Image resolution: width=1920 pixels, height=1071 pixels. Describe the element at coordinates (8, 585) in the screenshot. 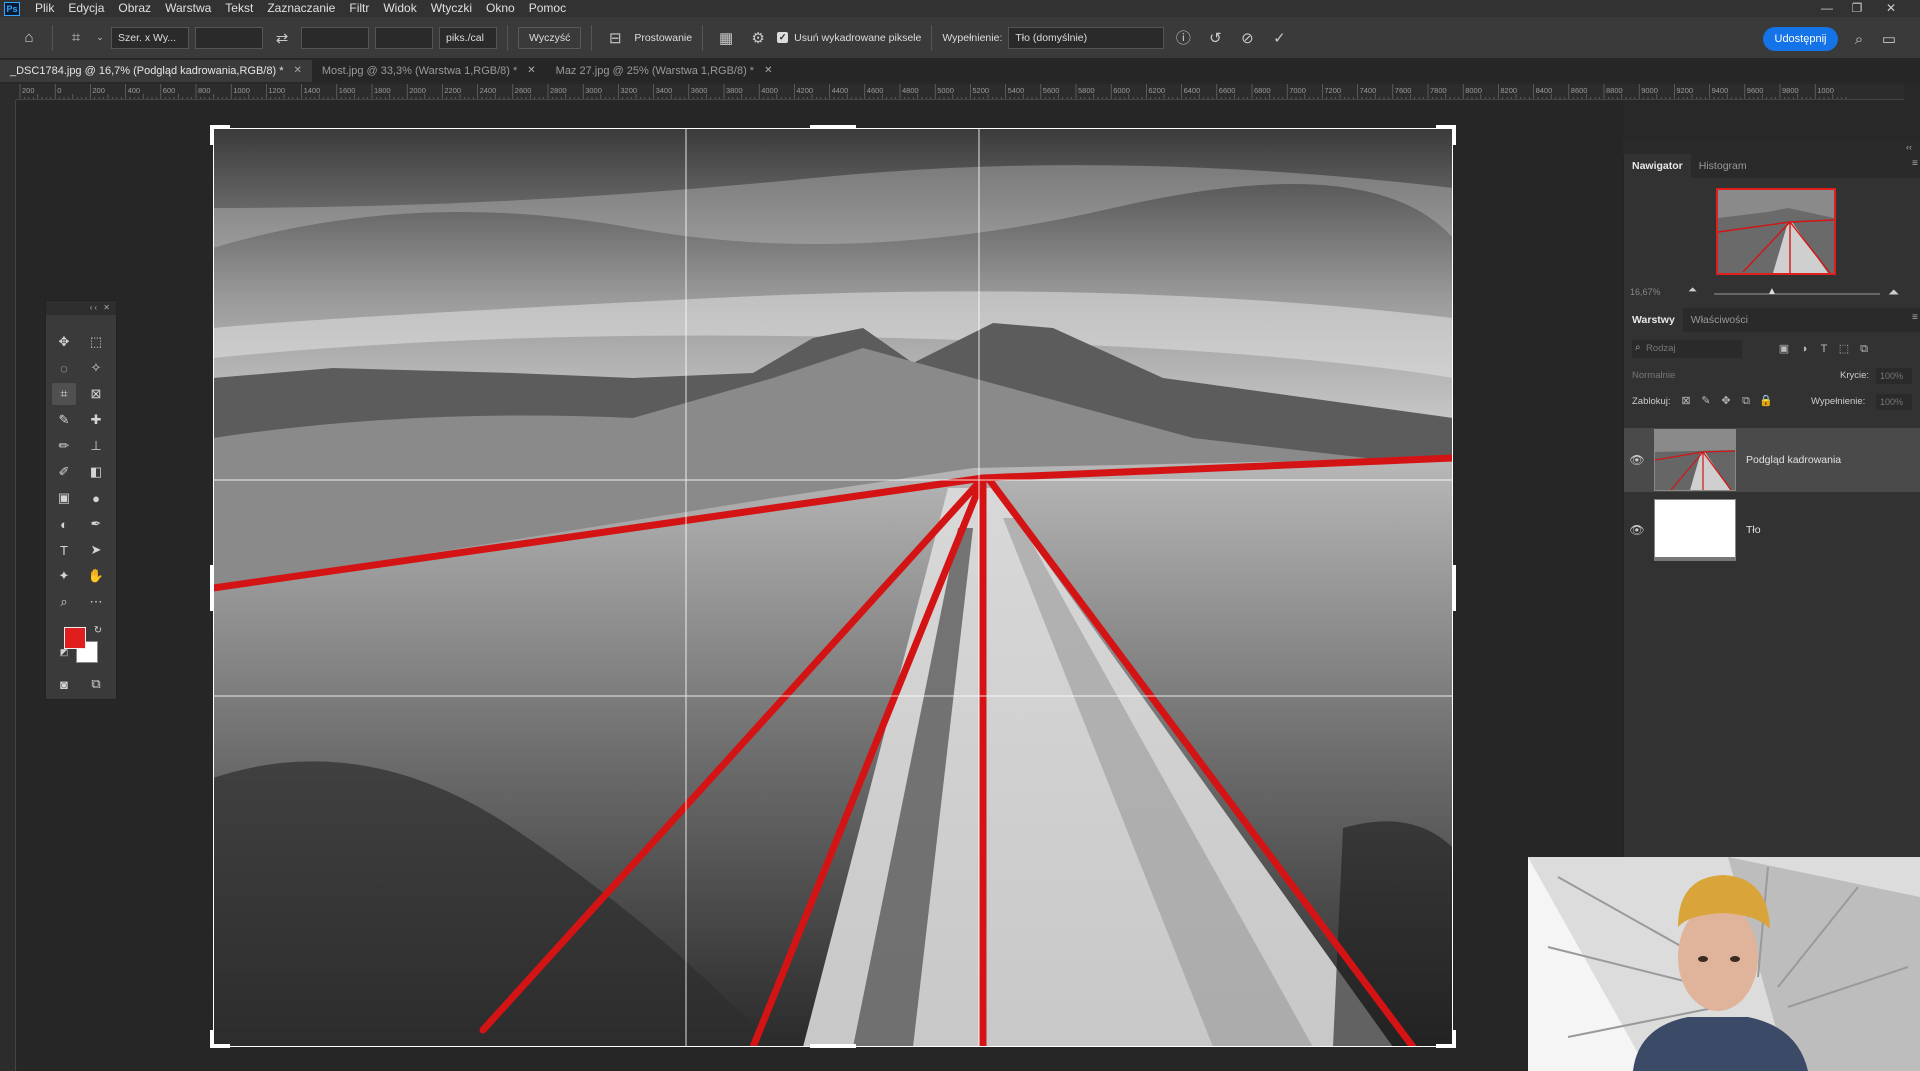

I see `ruler-vertical` at that location.